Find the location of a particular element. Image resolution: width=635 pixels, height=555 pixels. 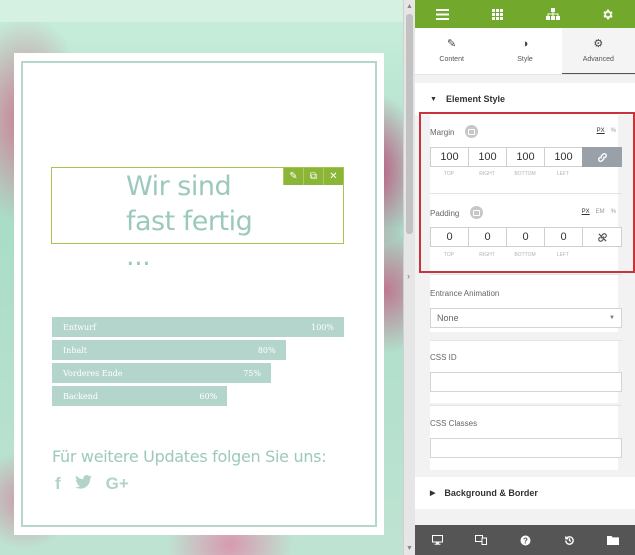

widgets-grid-icon is located at coordinates (497, 14).